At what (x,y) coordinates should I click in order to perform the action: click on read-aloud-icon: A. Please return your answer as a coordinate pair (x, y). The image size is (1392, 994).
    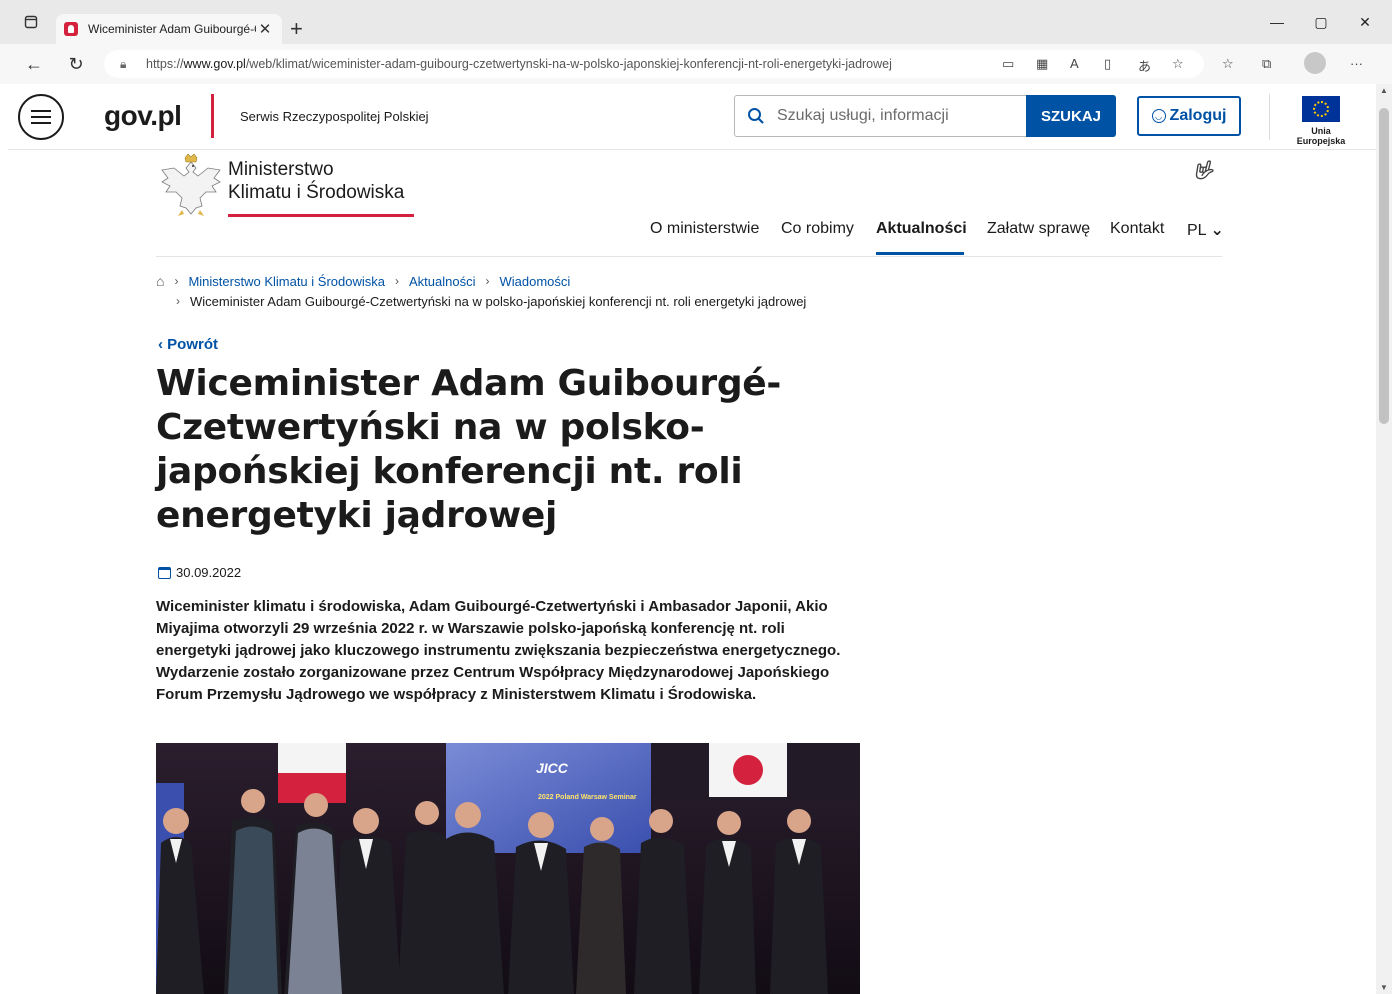
    Looking at the image, I should click on (1074, 63).